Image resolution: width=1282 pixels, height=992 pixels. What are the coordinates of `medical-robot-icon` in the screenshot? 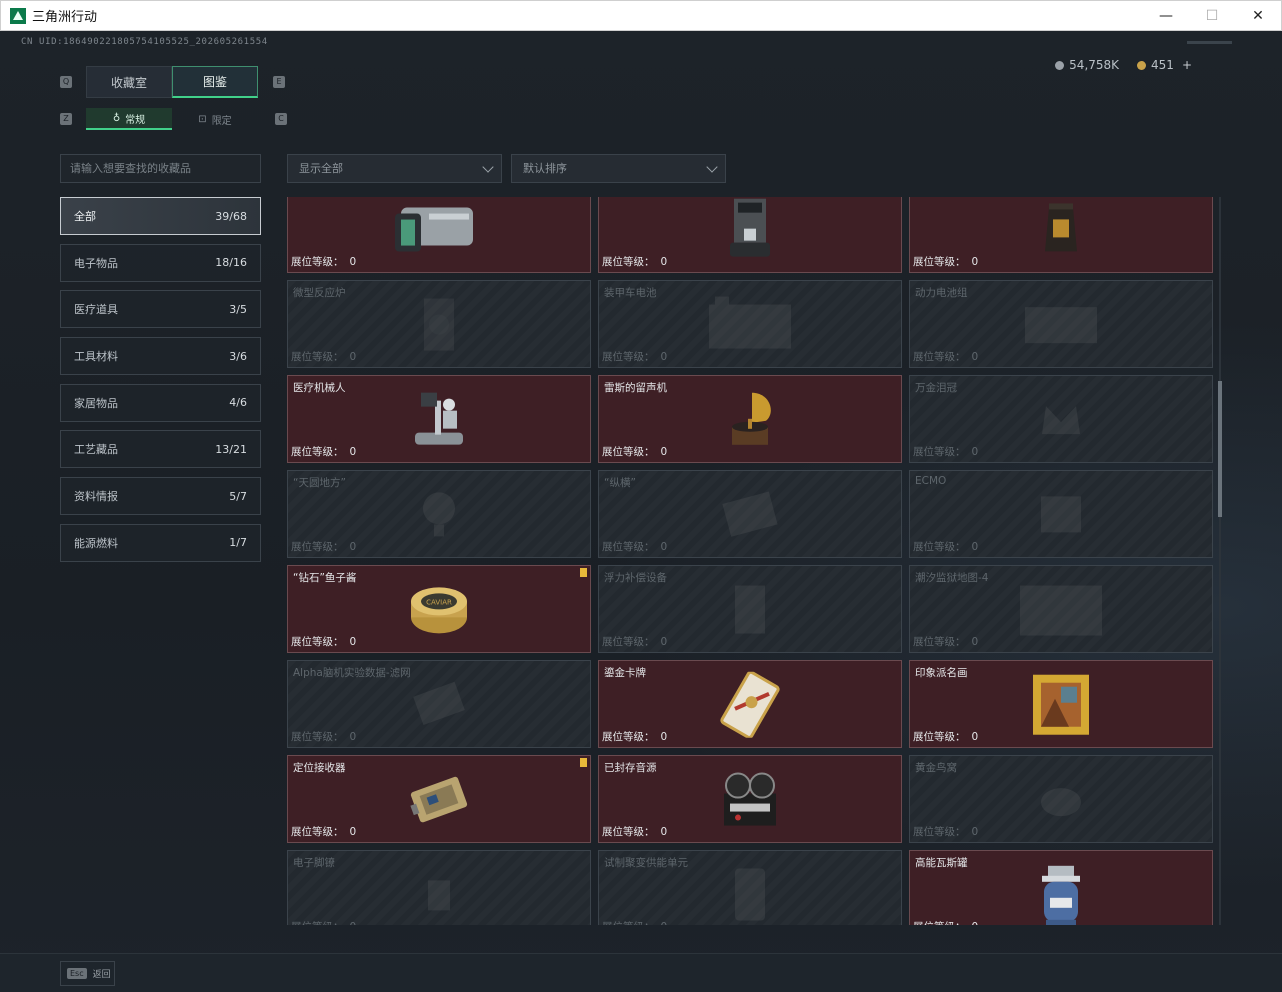 It's located at (439, 422).